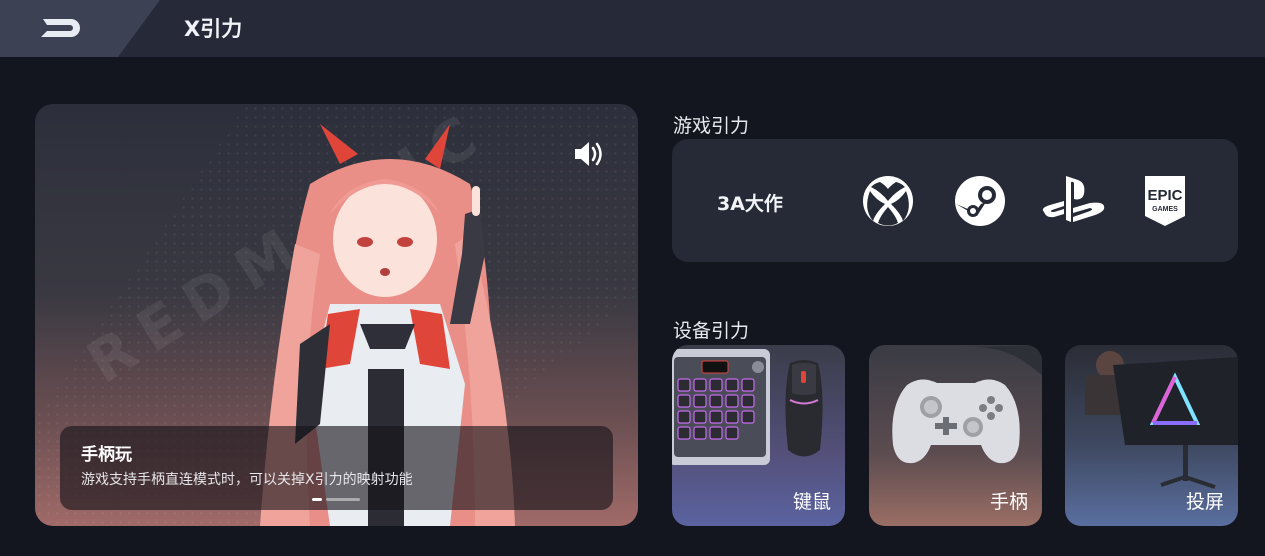 The width and height of the screenshot is (1265, 556). I want to click on device-card-screen-cast: 投屏, so click(1151, 435).